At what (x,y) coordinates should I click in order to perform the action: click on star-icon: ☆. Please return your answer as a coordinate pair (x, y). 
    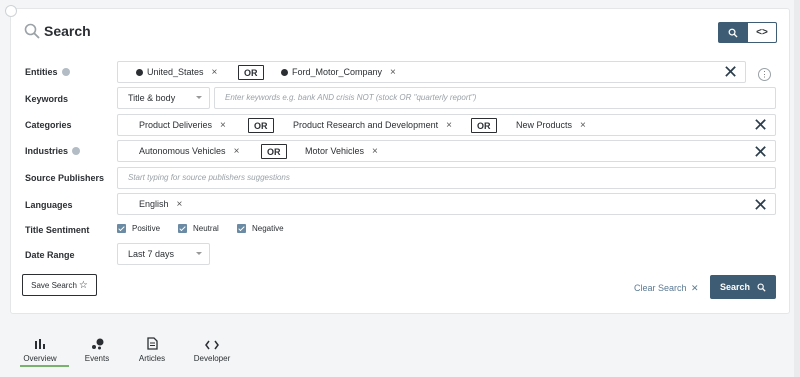
    Looking at the image, I should click on (83, 285).